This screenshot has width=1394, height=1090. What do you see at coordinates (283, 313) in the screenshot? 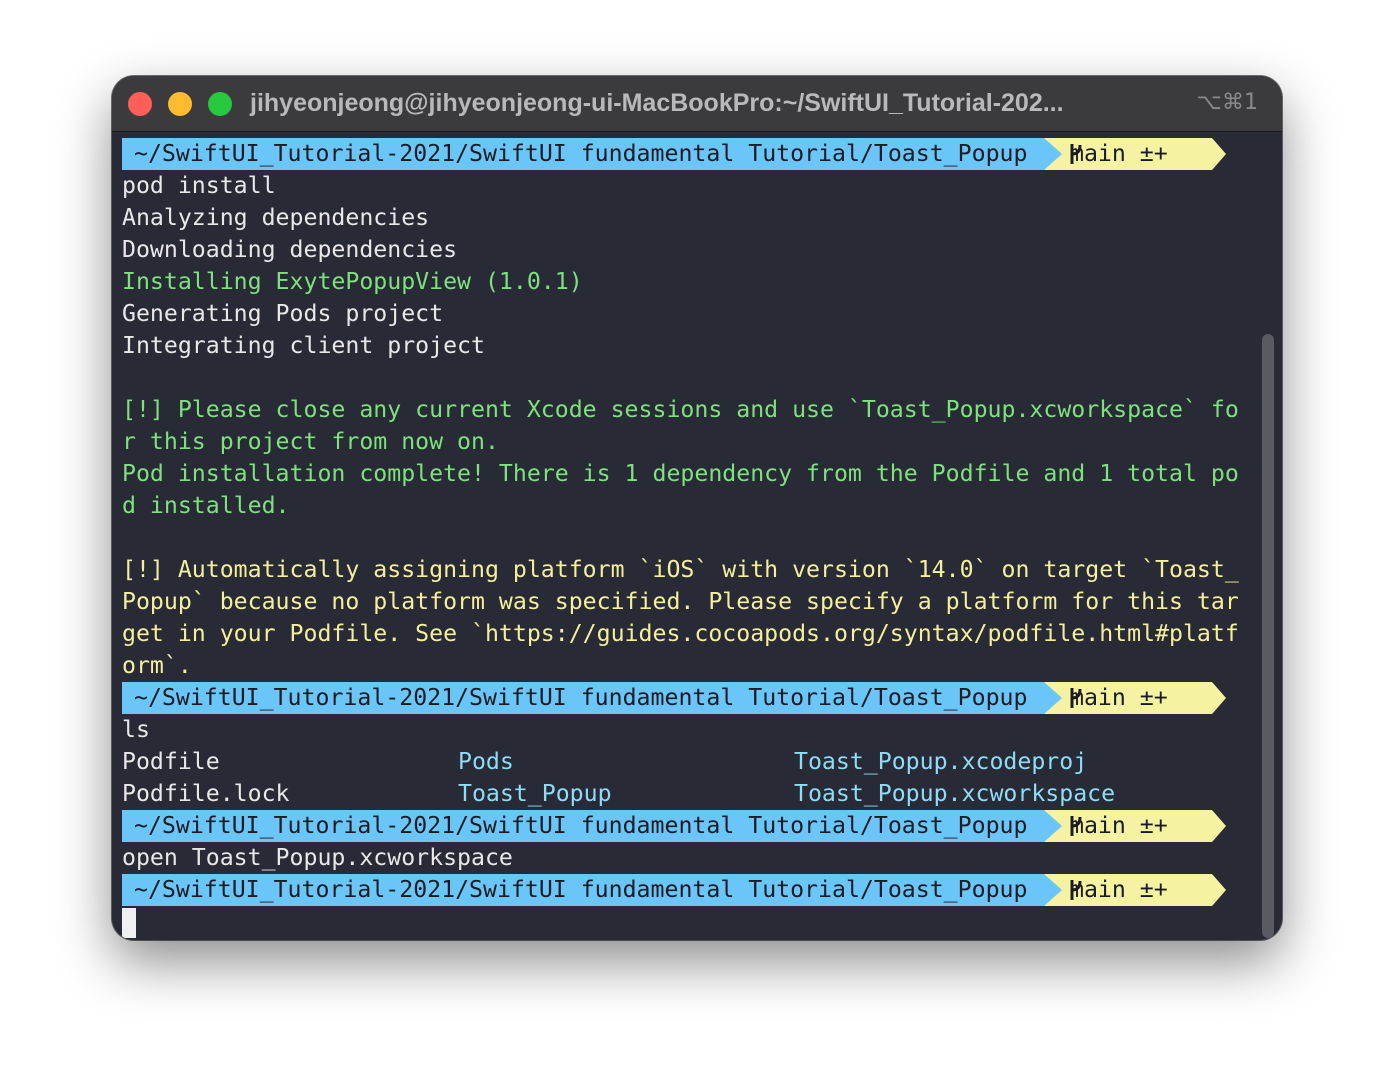
I see `output-line: Generating Pods project` at bounding box center [283, 313].